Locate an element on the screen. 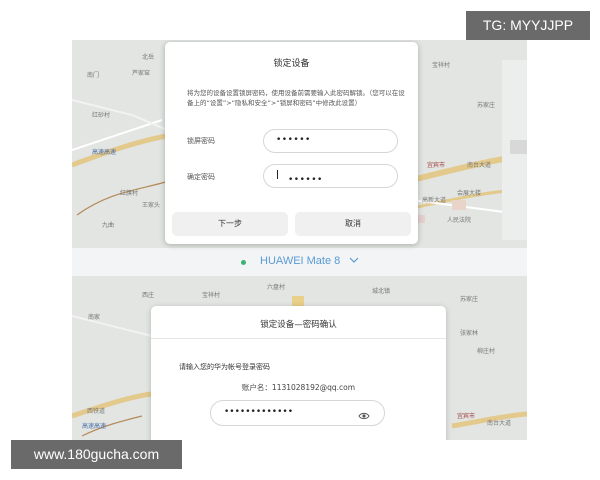  next-button: 下一步 is located at coordinates (230, 224).